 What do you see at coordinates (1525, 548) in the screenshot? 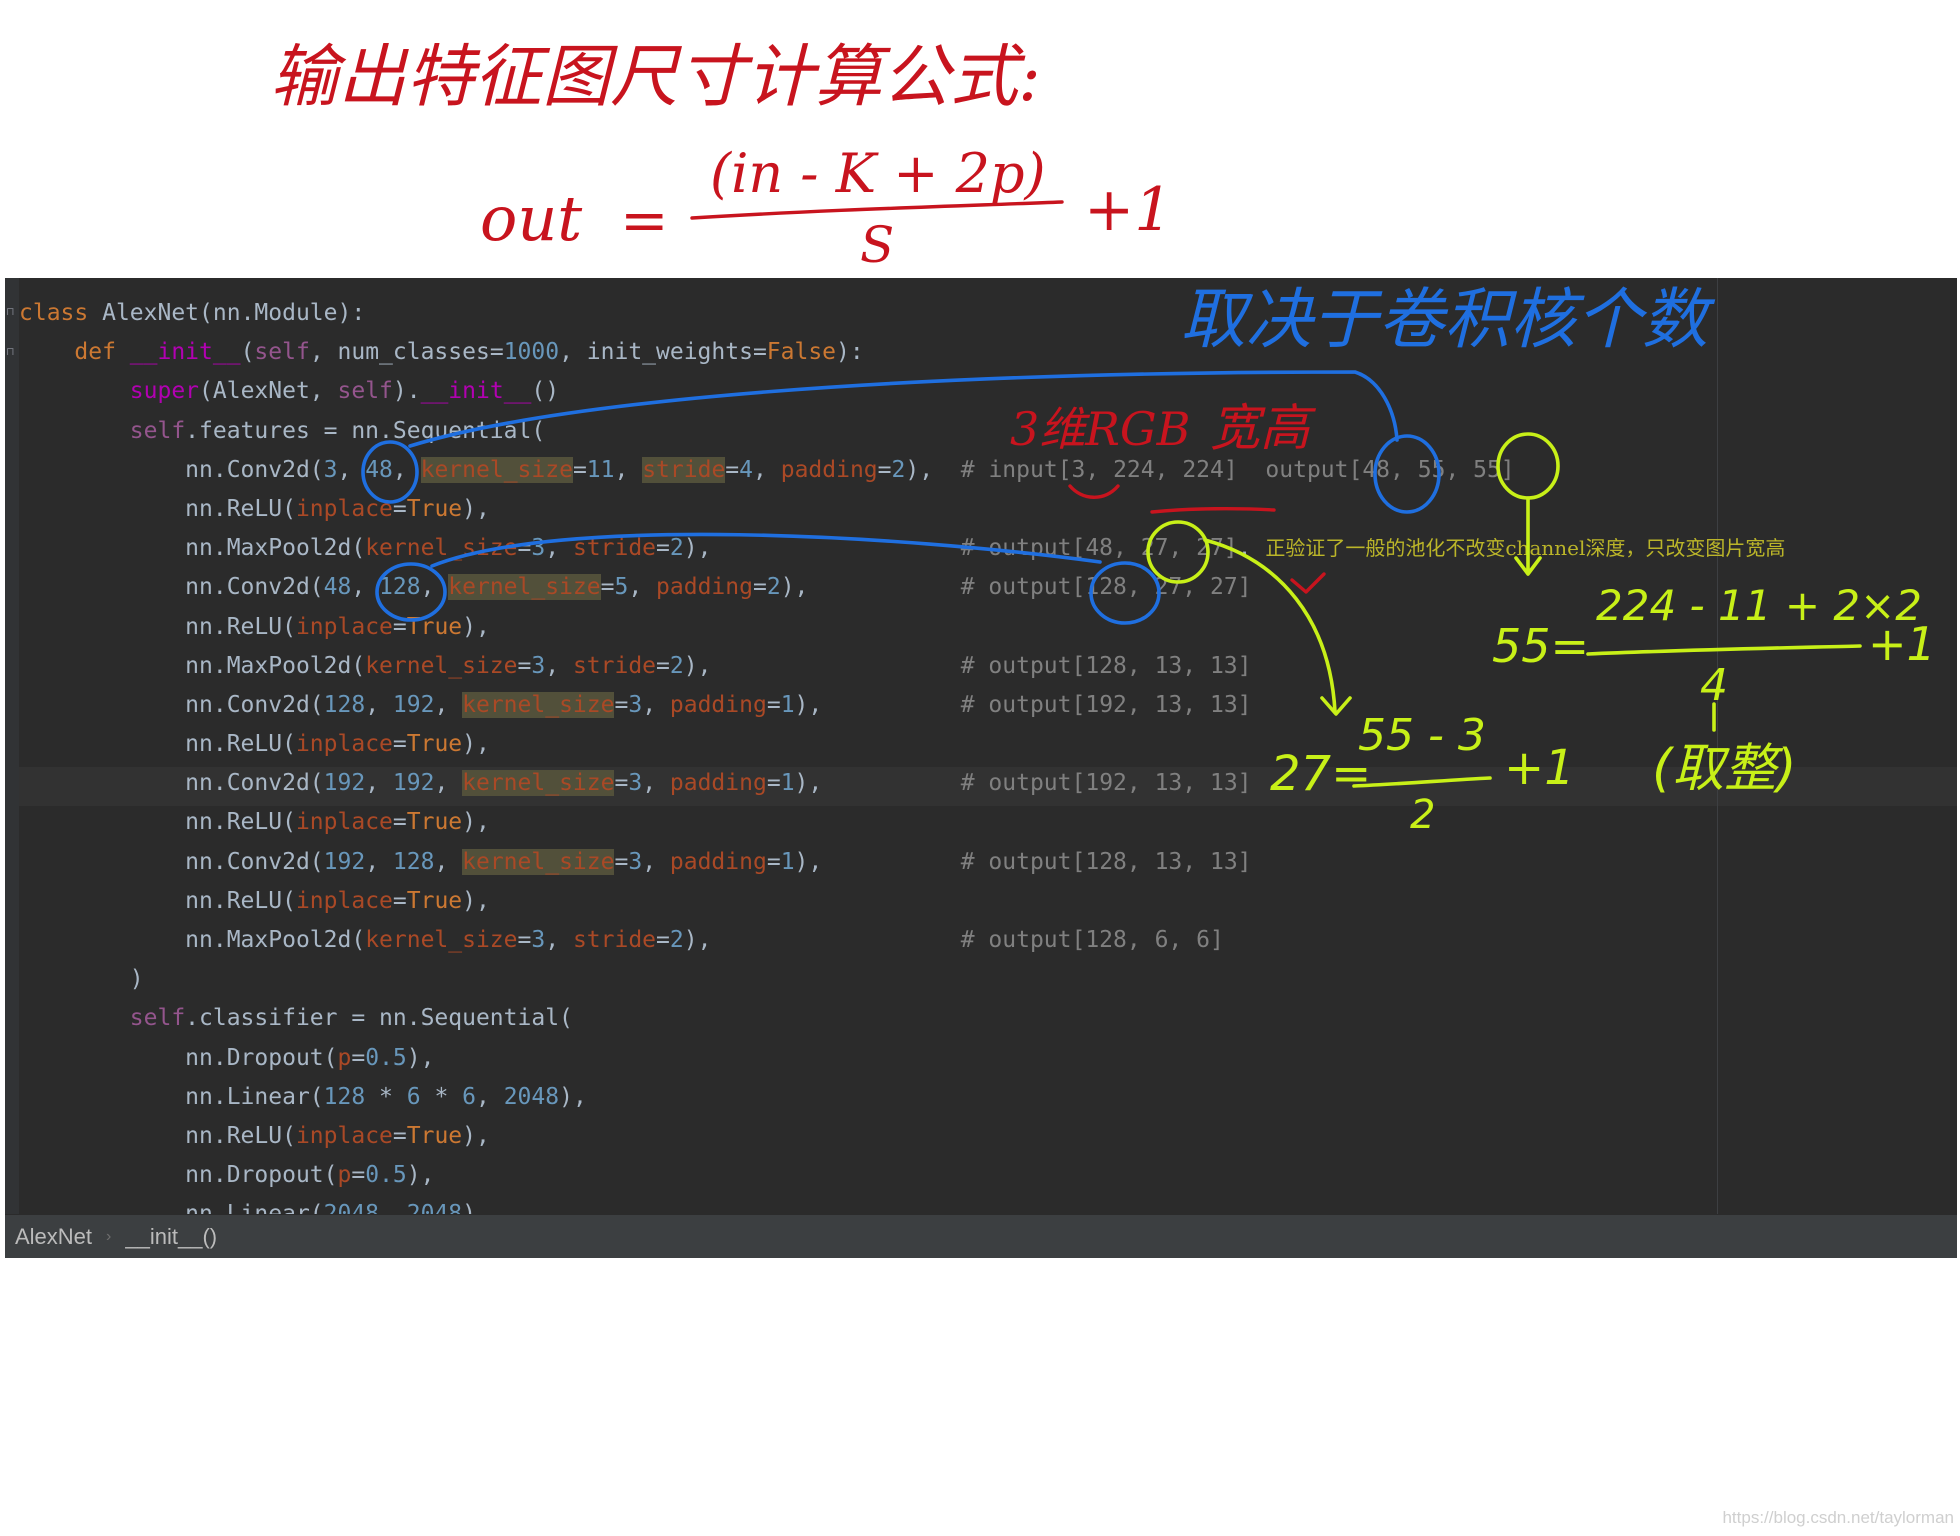
I see `pool-note: 正验证了一般的池化不改变channel深度，只改变图片宽高` at bounding box center [1525, 548].